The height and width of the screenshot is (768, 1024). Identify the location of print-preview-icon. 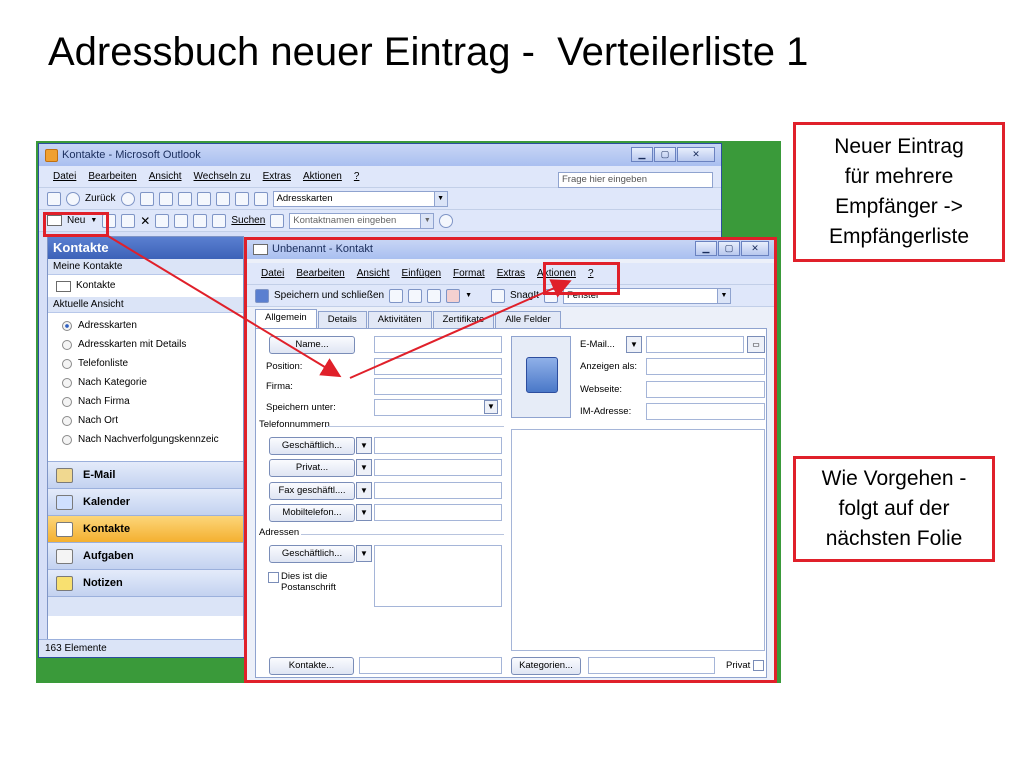
(184, 198).